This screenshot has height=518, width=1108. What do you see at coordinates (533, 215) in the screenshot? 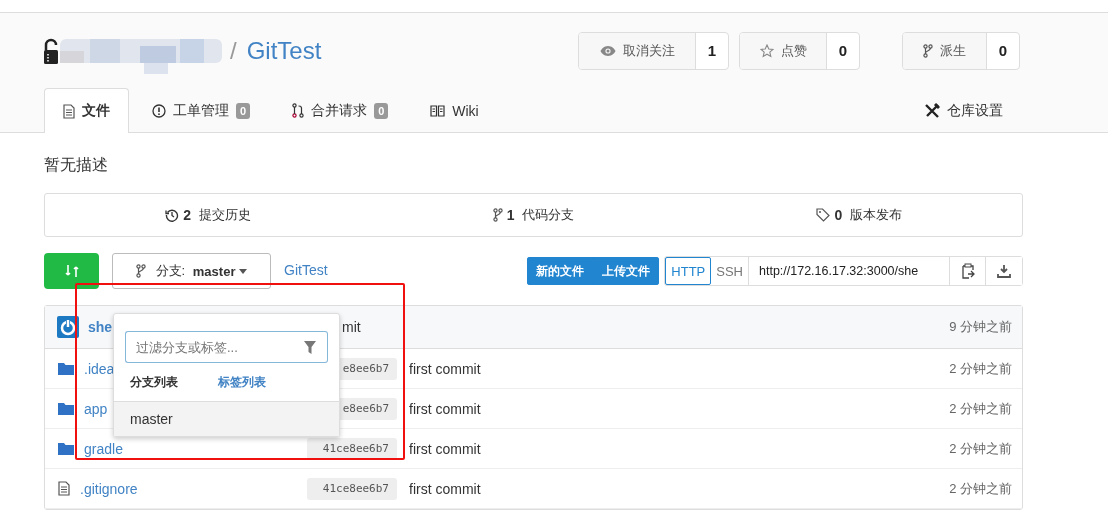
I see `stat-link: 1 代码分支` at bounding box center [533, 215].